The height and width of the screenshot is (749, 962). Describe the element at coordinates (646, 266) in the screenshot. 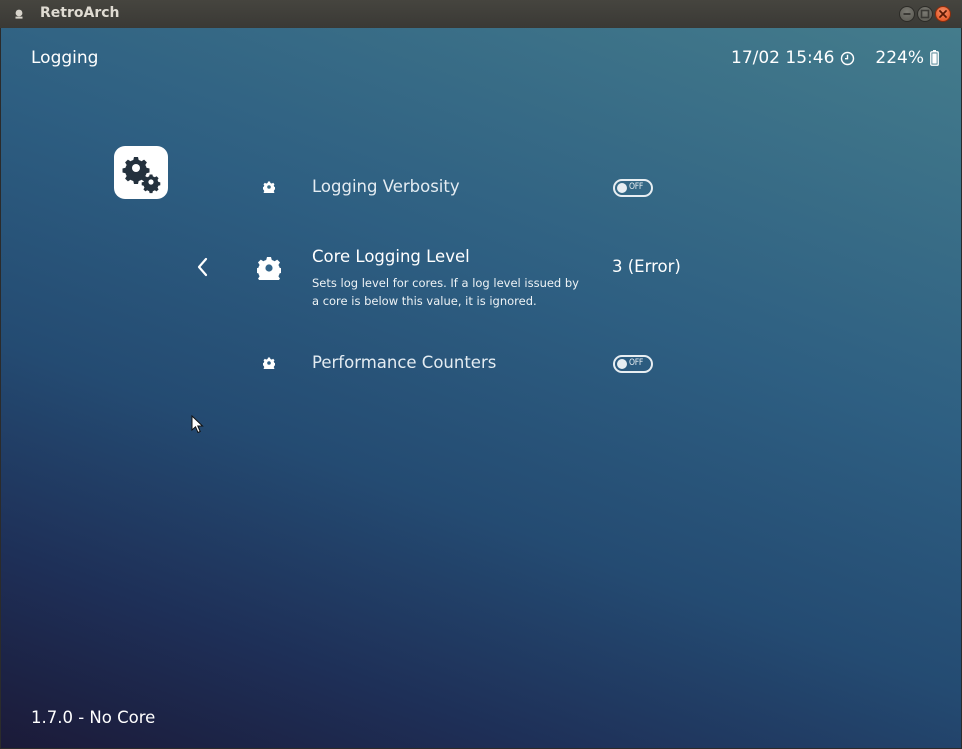

I see `core-logging-level-value: 3 (Error)` at that location.